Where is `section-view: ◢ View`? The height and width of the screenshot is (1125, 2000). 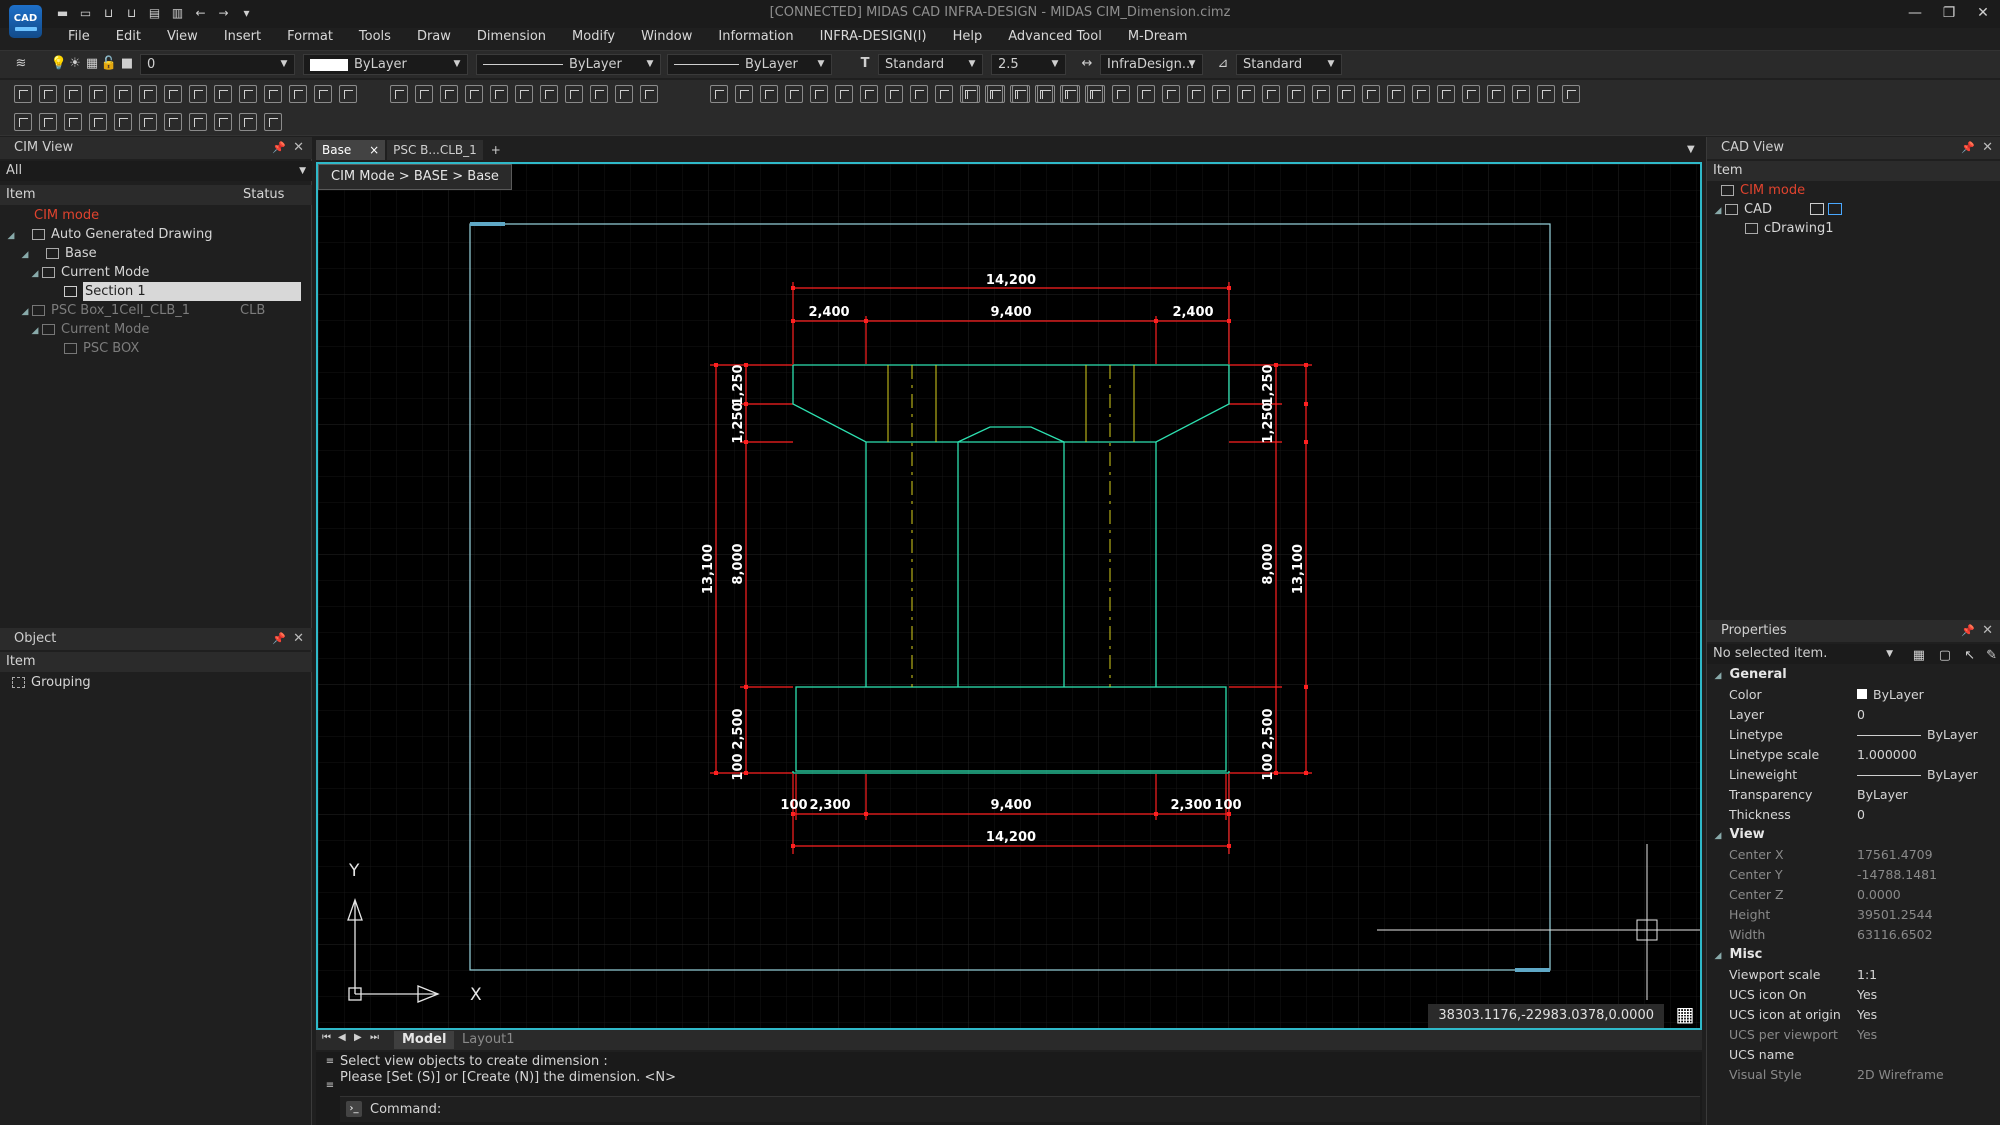
section-view: ◢ View is located at coordinates (1853, 835).